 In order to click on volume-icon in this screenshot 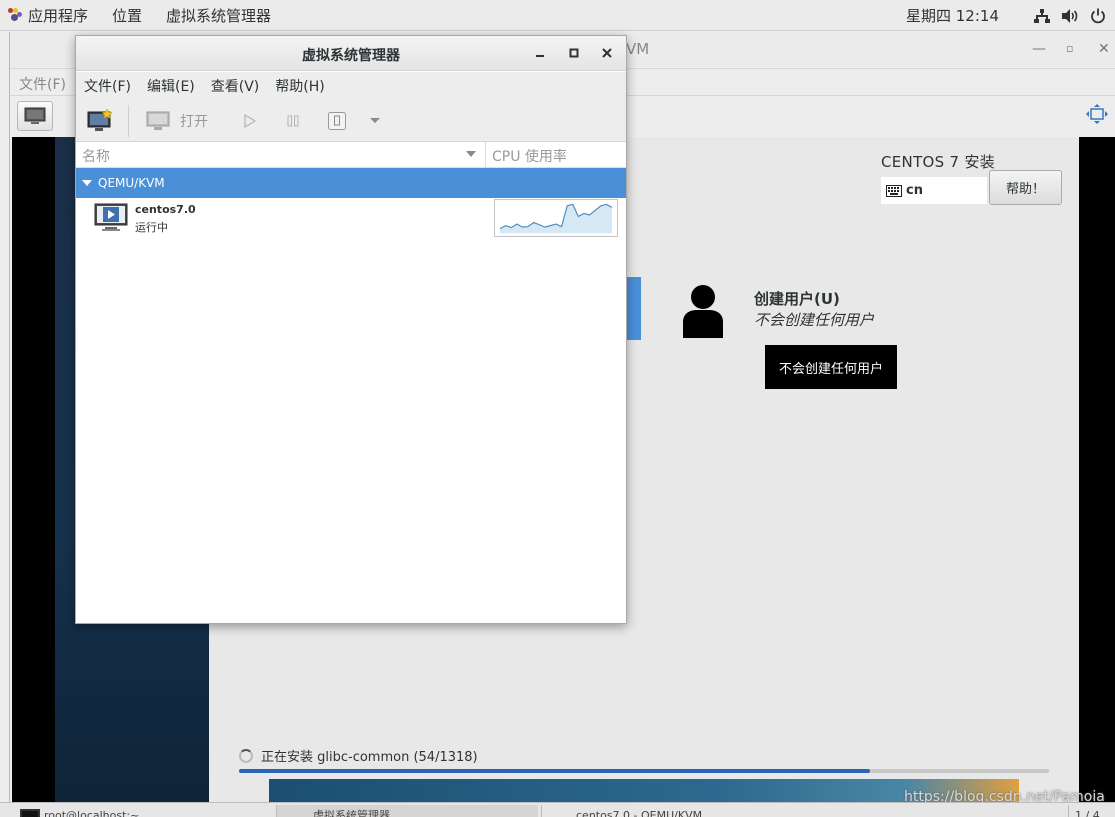, I will do `click(1070, 16)`.